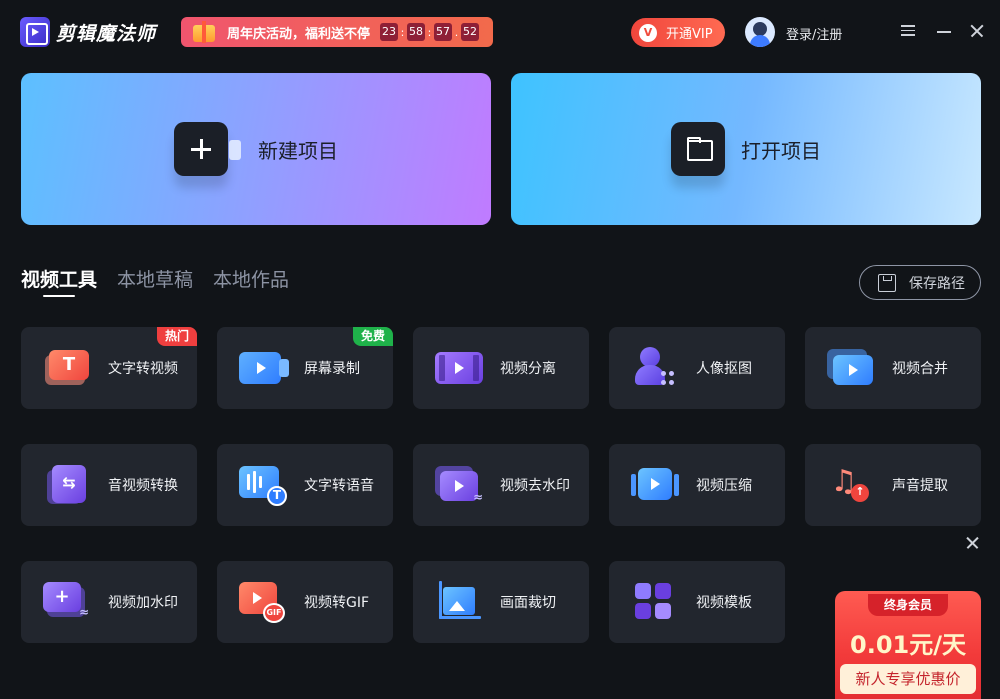 The height and width of the screenshot is (699, 1000). Describe the element at coordinates (69, 368) in the screenshot. I see `text-to-video-icon: T` at that location.